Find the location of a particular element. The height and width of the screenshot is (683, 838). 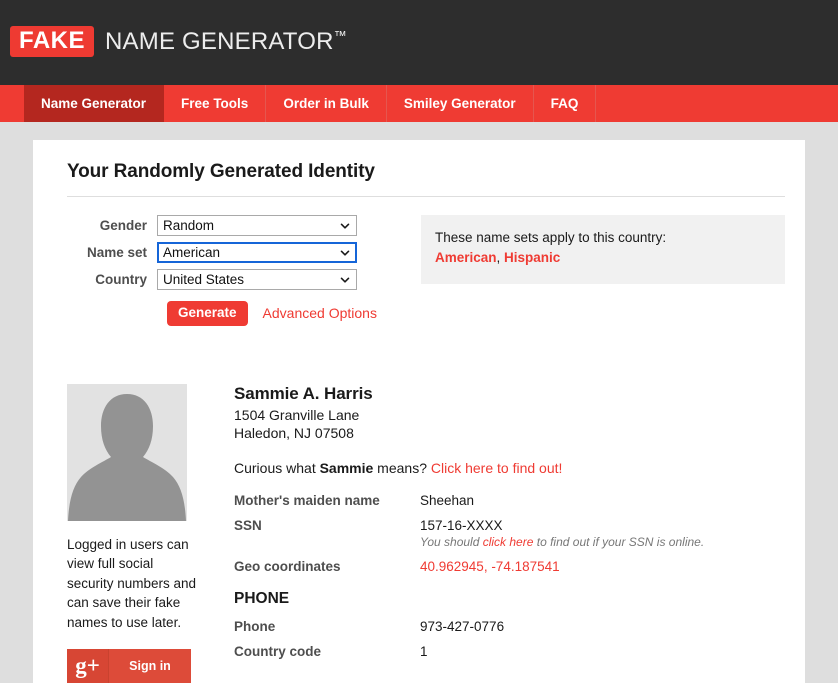

avatar is located at coordinates (127, 452).